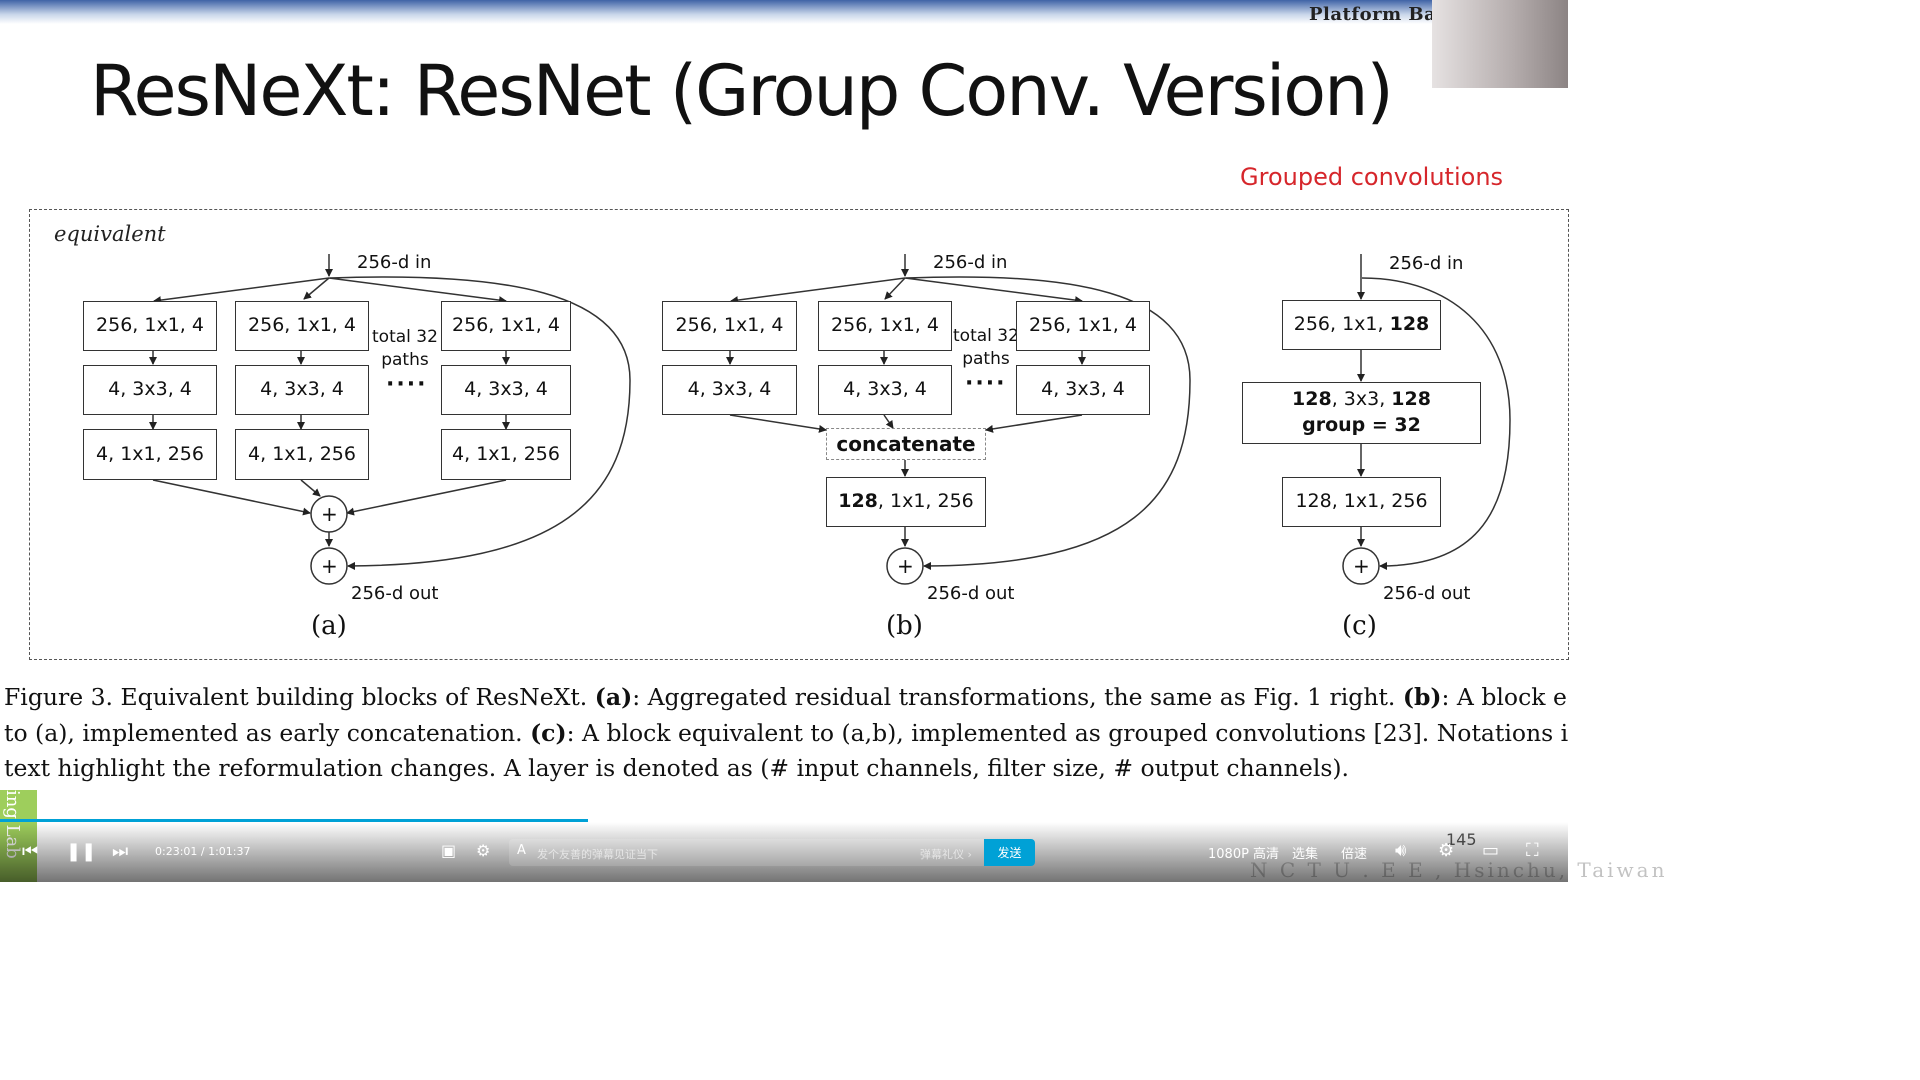  What do you see at coordinates (986, 336) in the screenshot?
I see `panel-b-paths-line1: total 32` at bounding box center [986, 336].